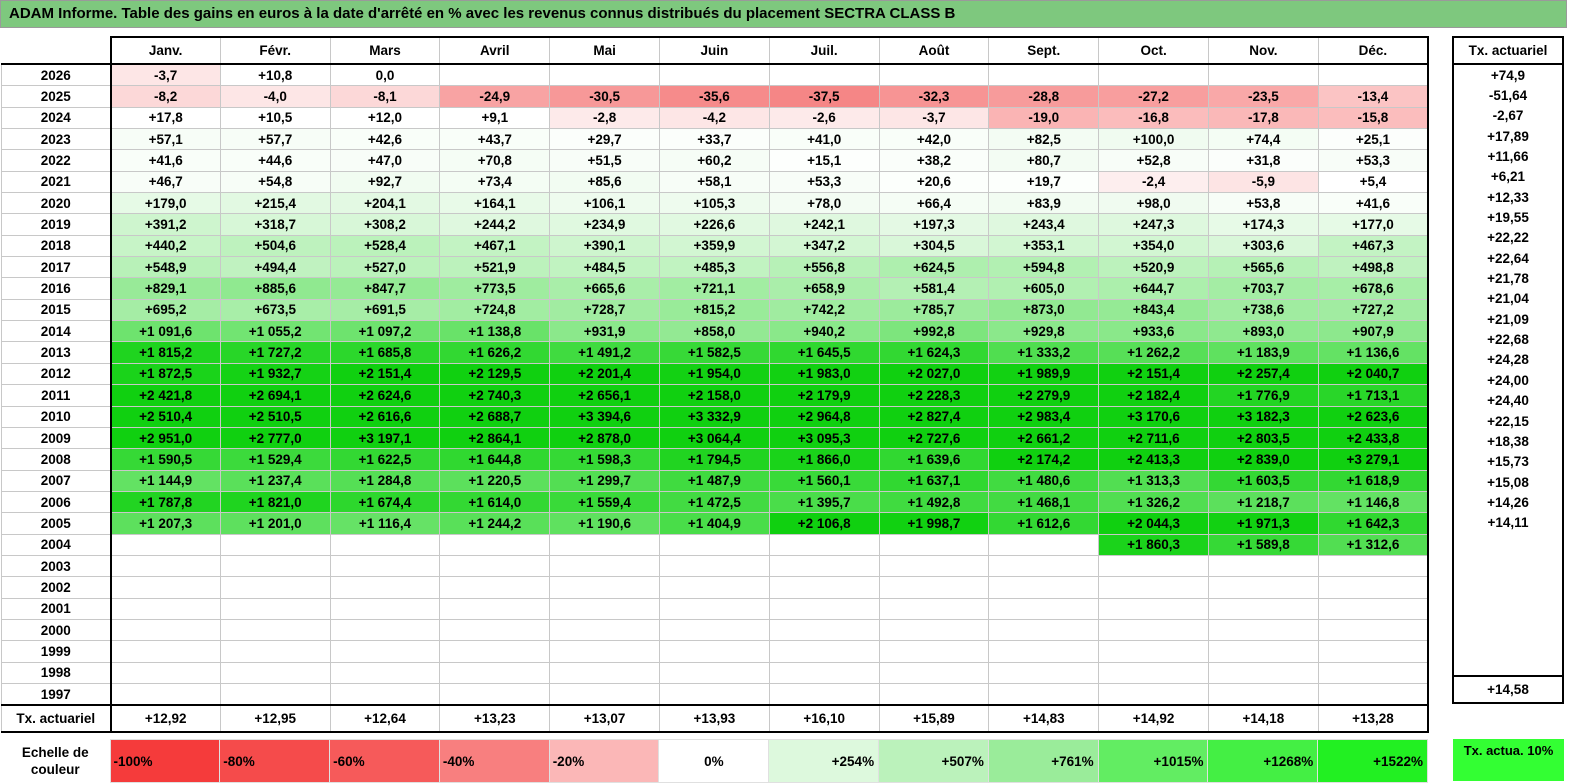 The width and height of the screenshot is (1571, 783). What do you see at coordinates (56, 246) in the screenshot?
I see `year-cell: 2018` at bounding box center [56, 246].